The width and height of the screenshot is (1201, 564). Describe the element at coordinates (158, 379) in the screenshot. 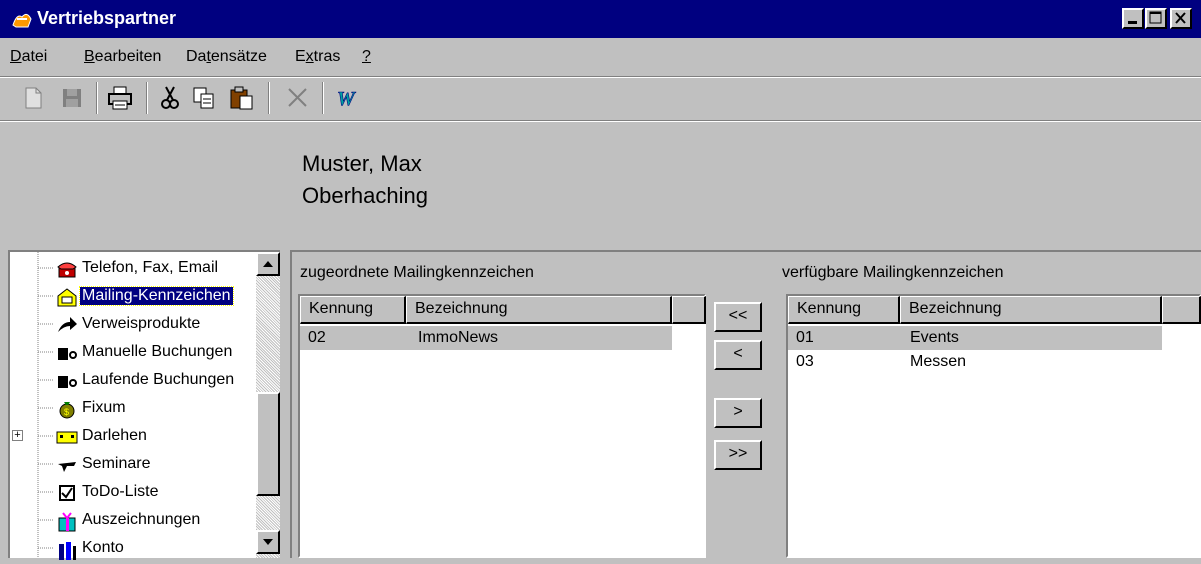

I see `tree-item-label: Laufende Buchungen` at that location.